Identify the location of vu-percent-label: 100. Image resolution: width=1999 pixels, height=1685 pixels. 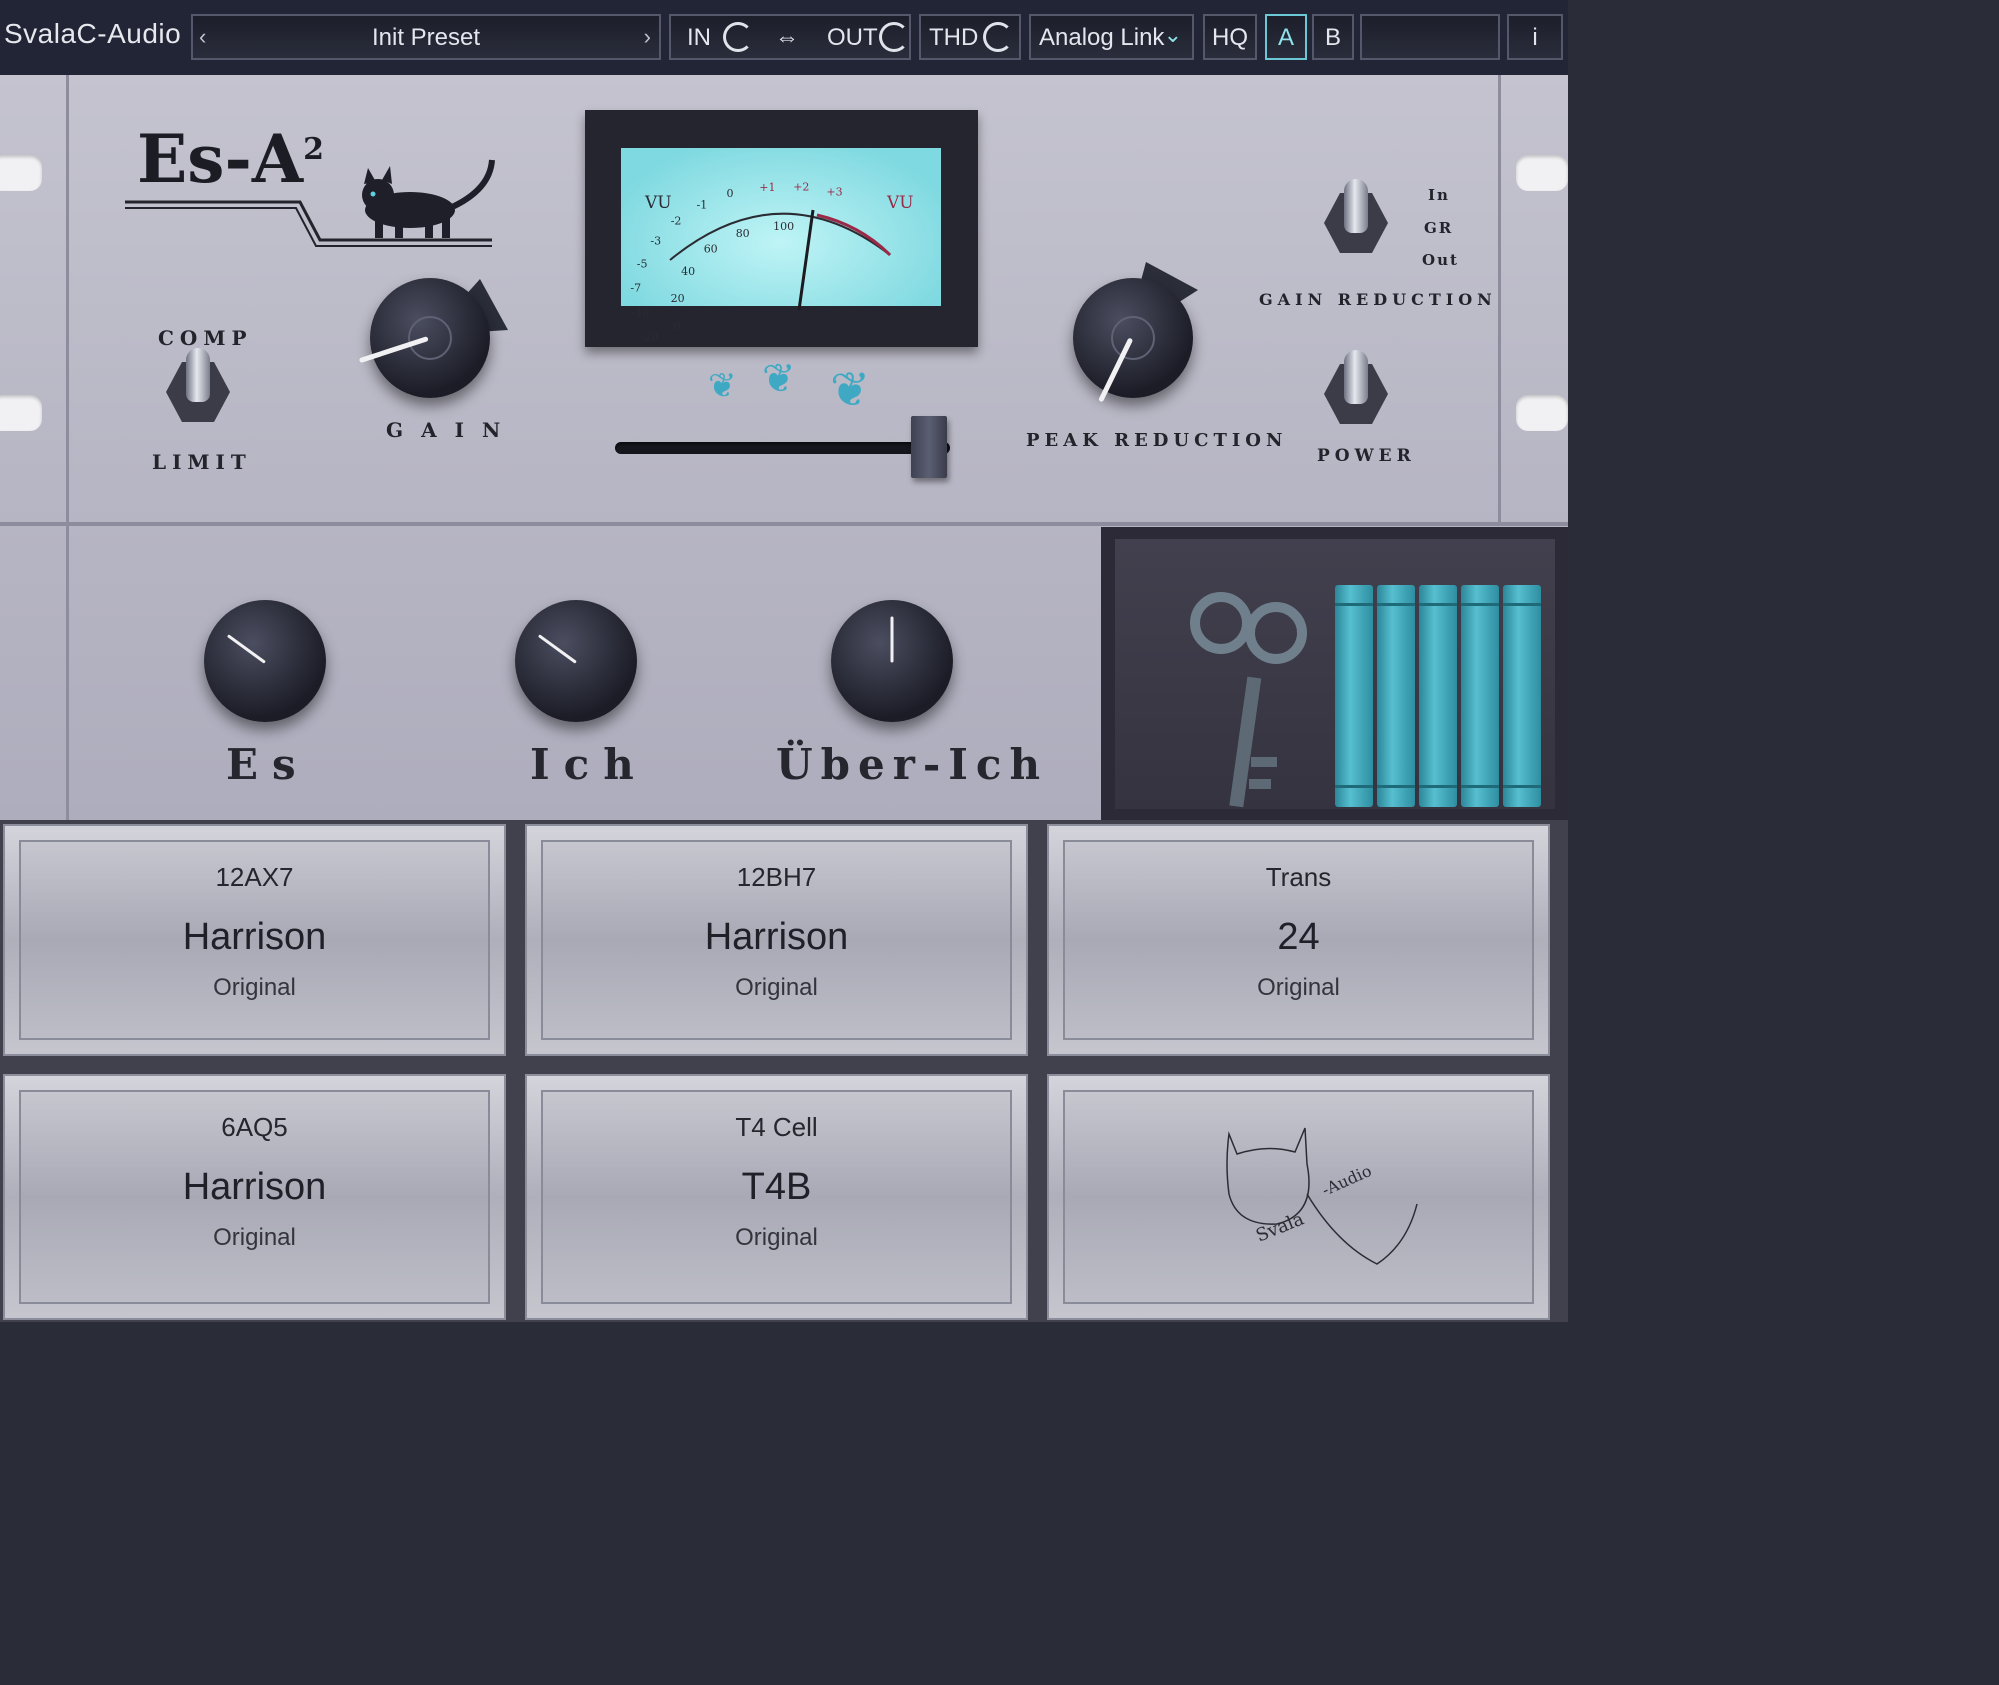
(783, 226).